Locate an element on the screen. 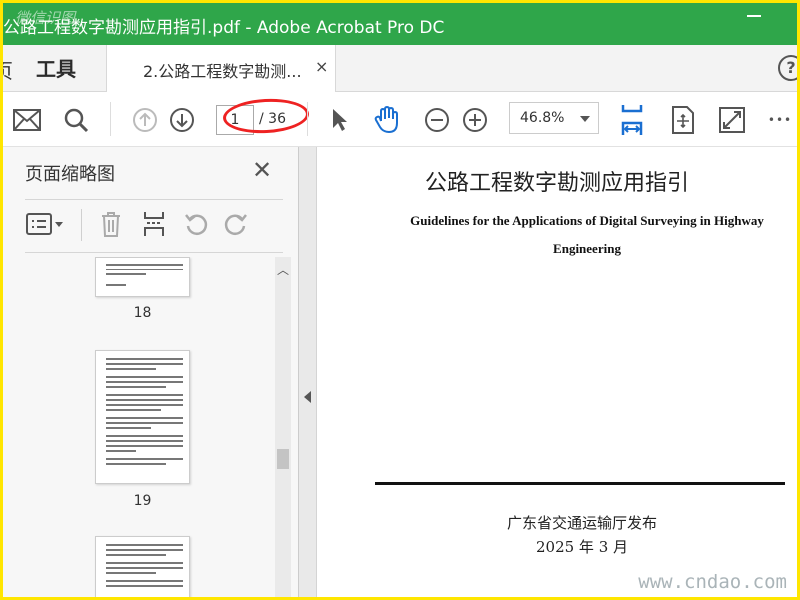  chevron-up-icon: ︿ is located at coordinates (283, 269).